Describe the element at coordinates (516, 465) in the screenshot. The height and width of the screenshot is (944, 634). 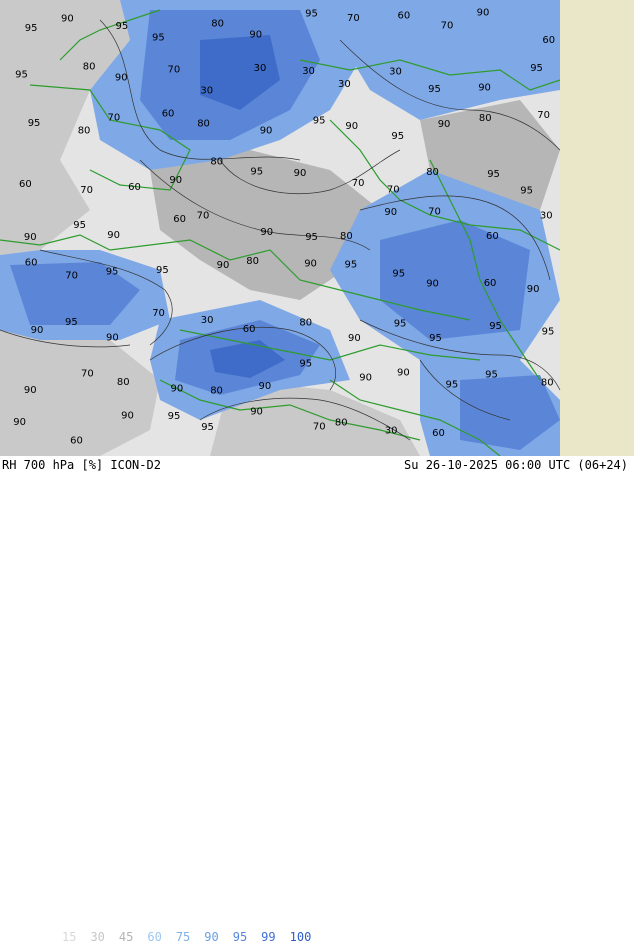
I see `valid-time: Su 26-10-2025 06:00 UTC (06+24)` at that location.